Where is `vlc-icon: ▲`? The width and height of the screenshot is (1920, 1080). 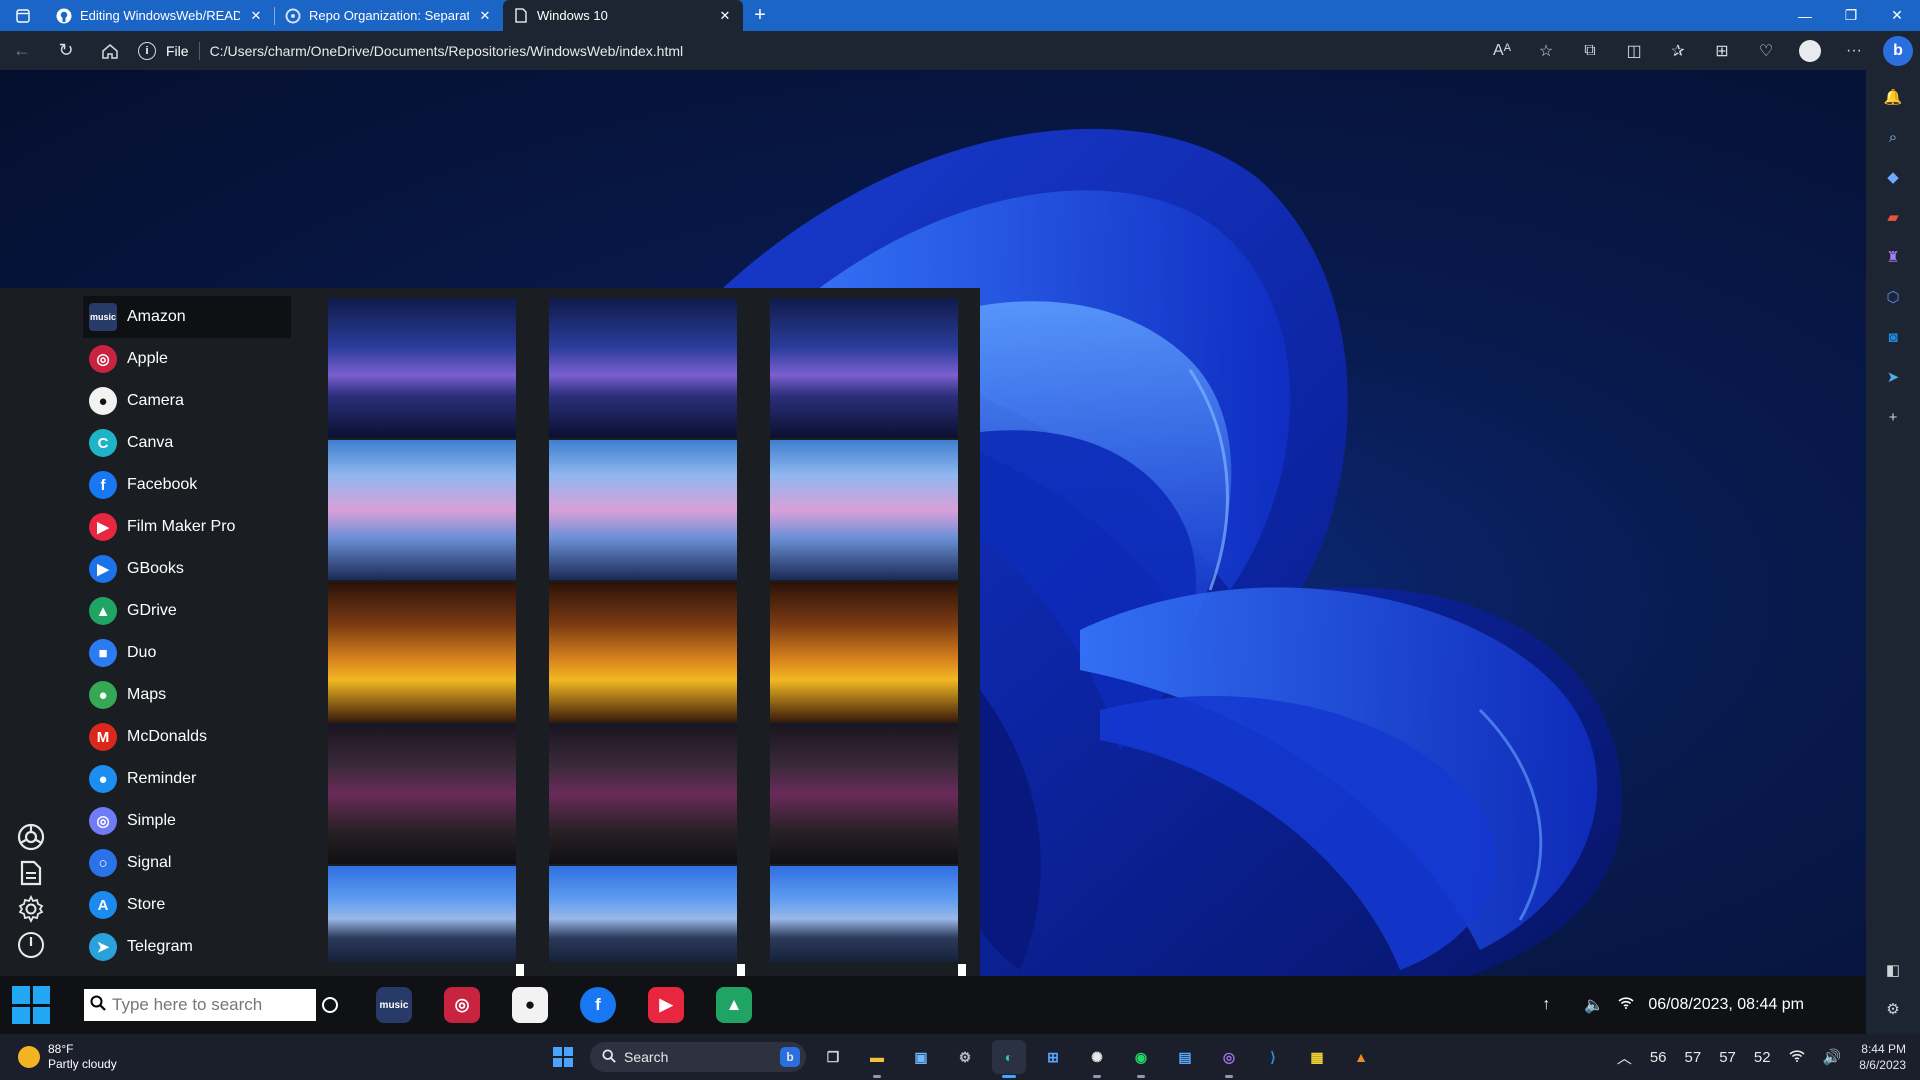
vlc-icon: ▲ is located at coordinates (1361, 1057).